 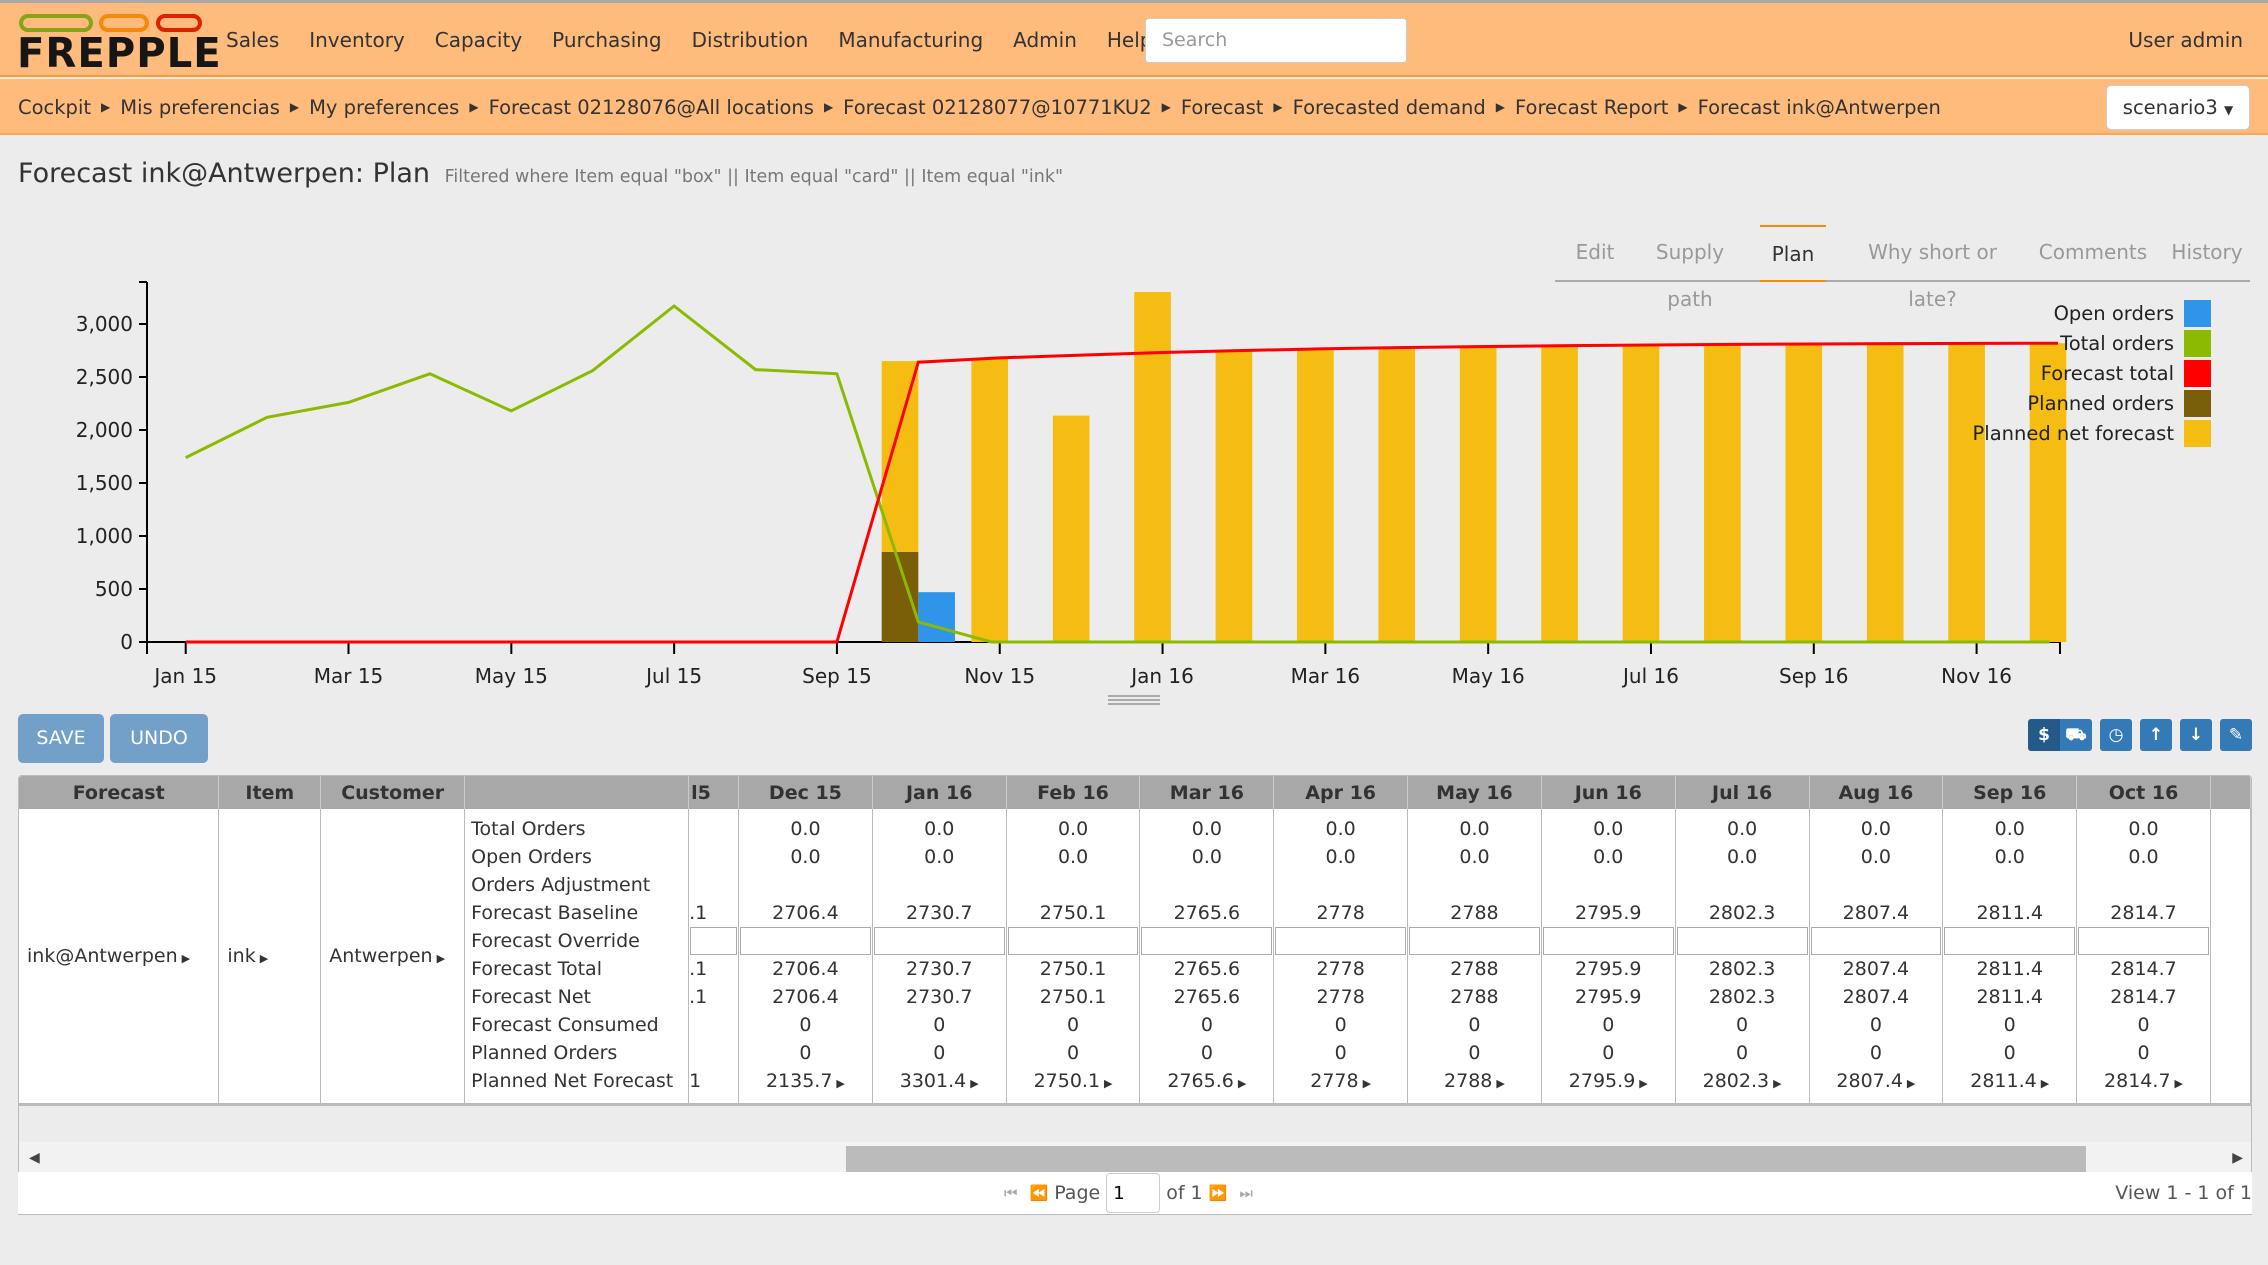 What do you see at coordinates (2237, 1158) in the screenshot?
I see `scroll-right-icon: ▶` at bounding box center [2237, 1158].